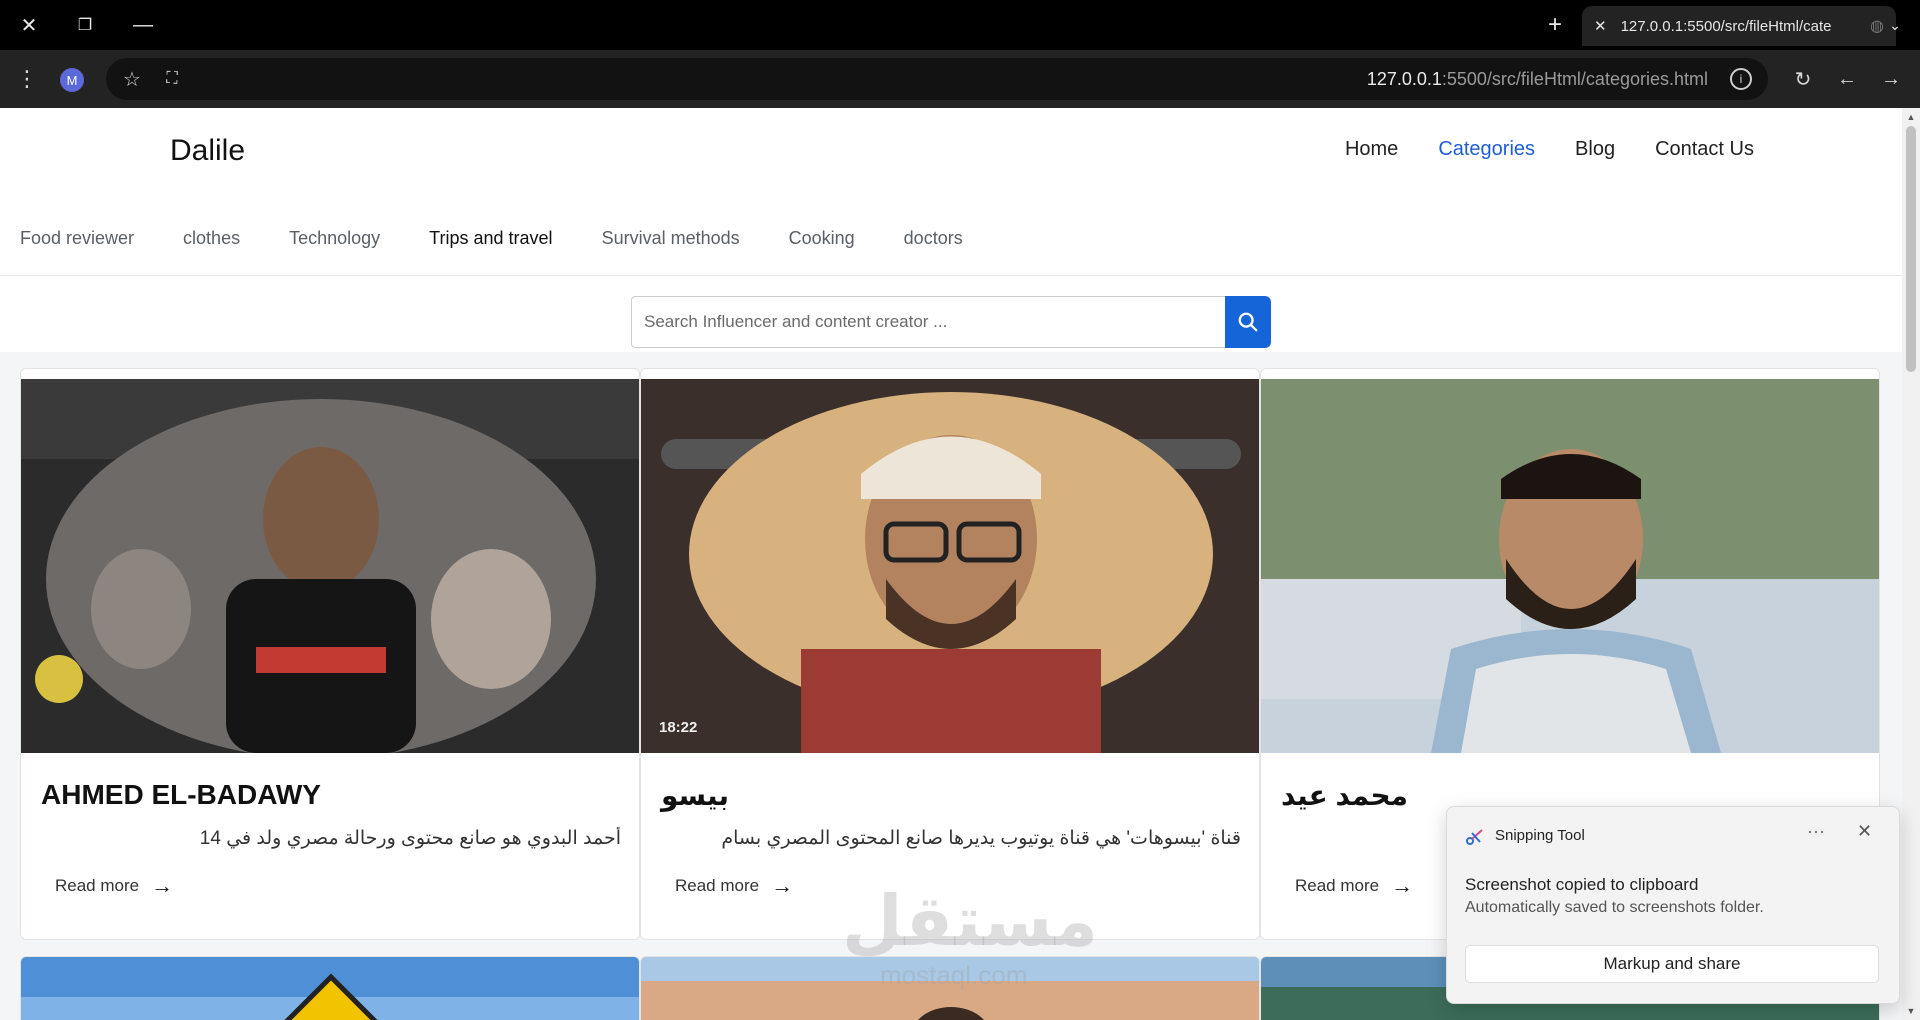 The width and height of the screenshot is (1920, 1020). I want to click on search-bar, so click(951, 322).